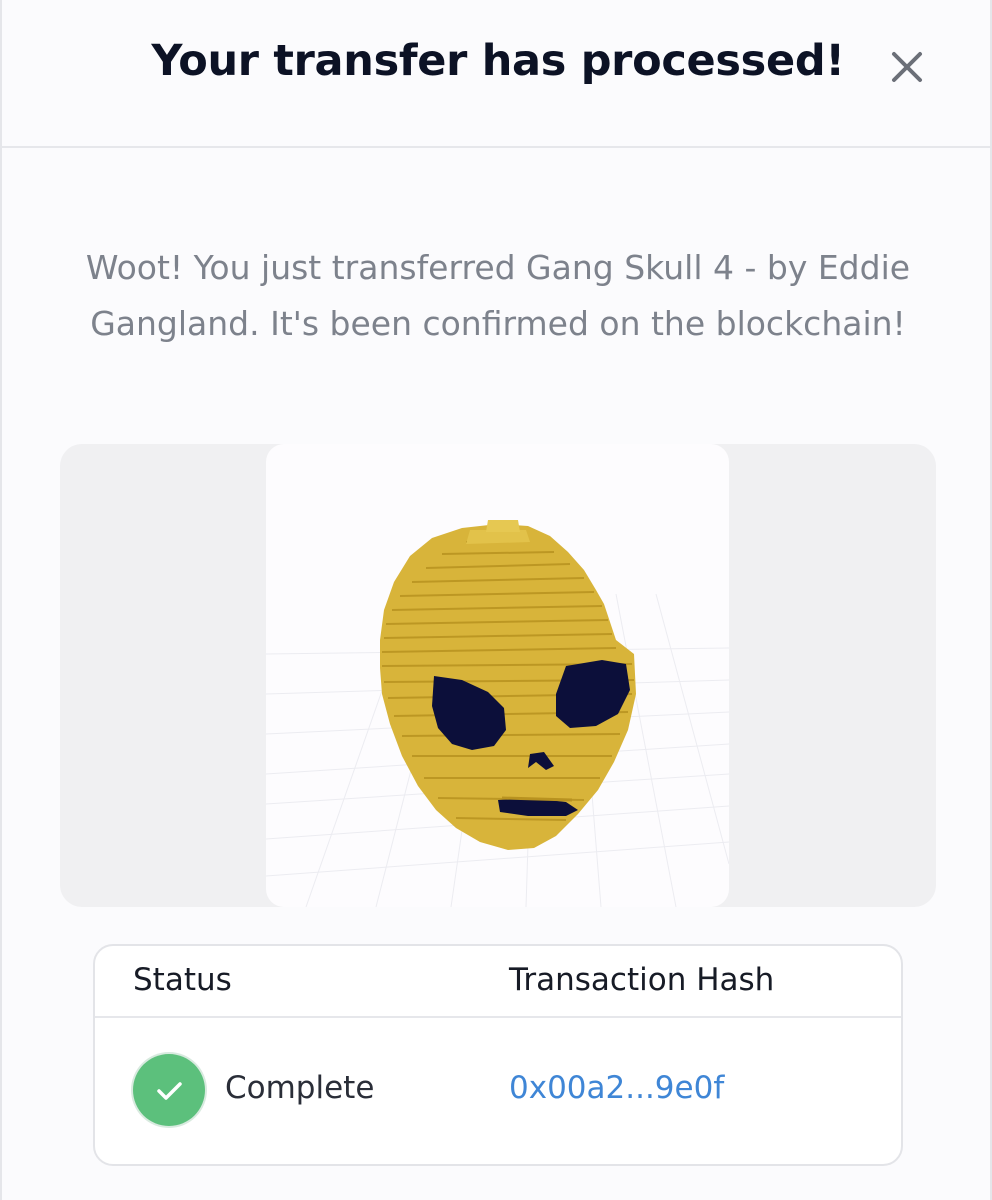 The height and width of the screenshot is (1200, 992). What do you see at coordinates (642, 980) in the screenshot?
I see `hash-column-header: Transaction Hash` at bounding box center [642, 980].